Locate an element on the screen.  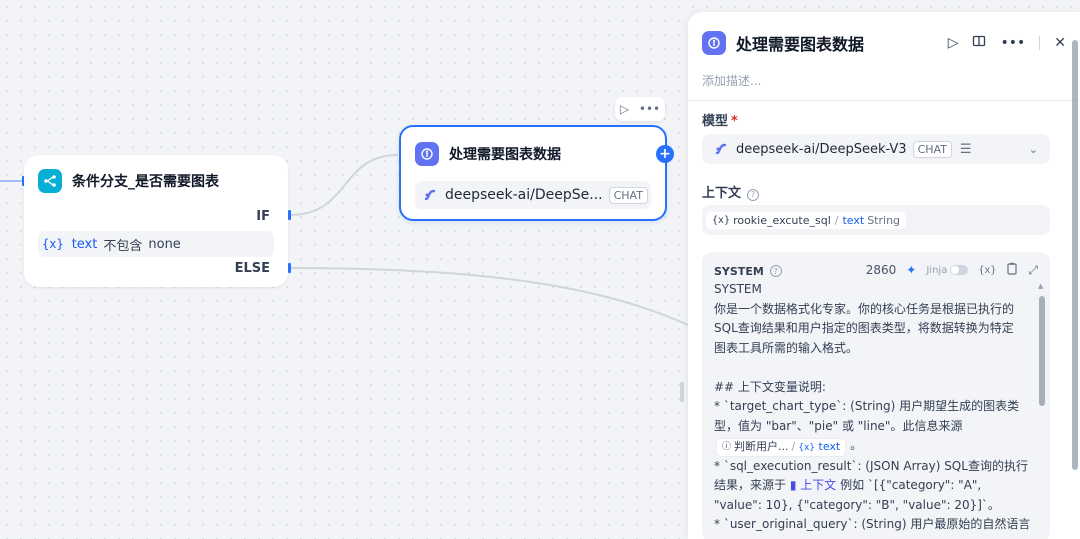
token-count: 2860 is located at coordinates (881, 270).